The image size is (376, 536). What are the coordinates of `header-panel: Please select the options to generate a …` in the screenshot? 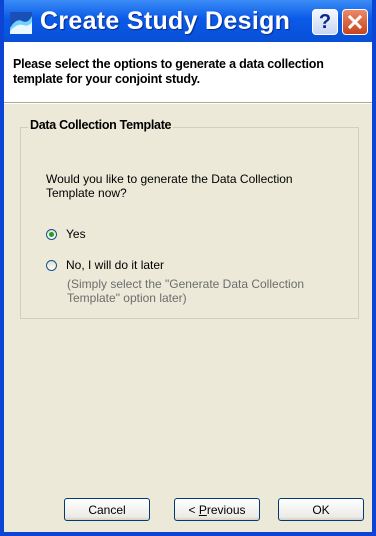 It's located at (188, 72).